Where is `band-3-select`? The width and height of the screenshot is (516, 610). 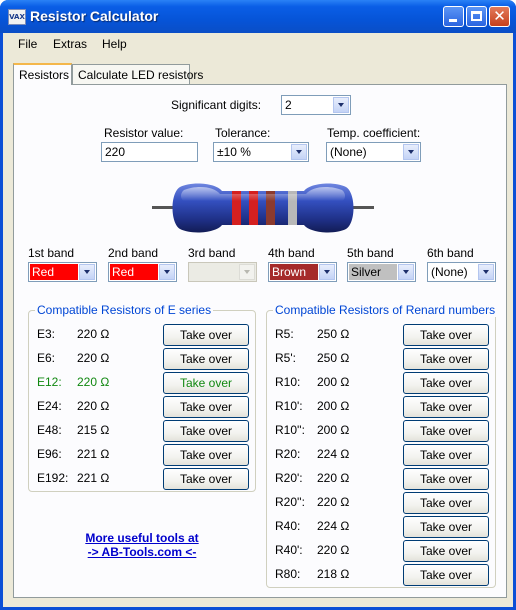
band-3-select is located at coordinates (222, 272).